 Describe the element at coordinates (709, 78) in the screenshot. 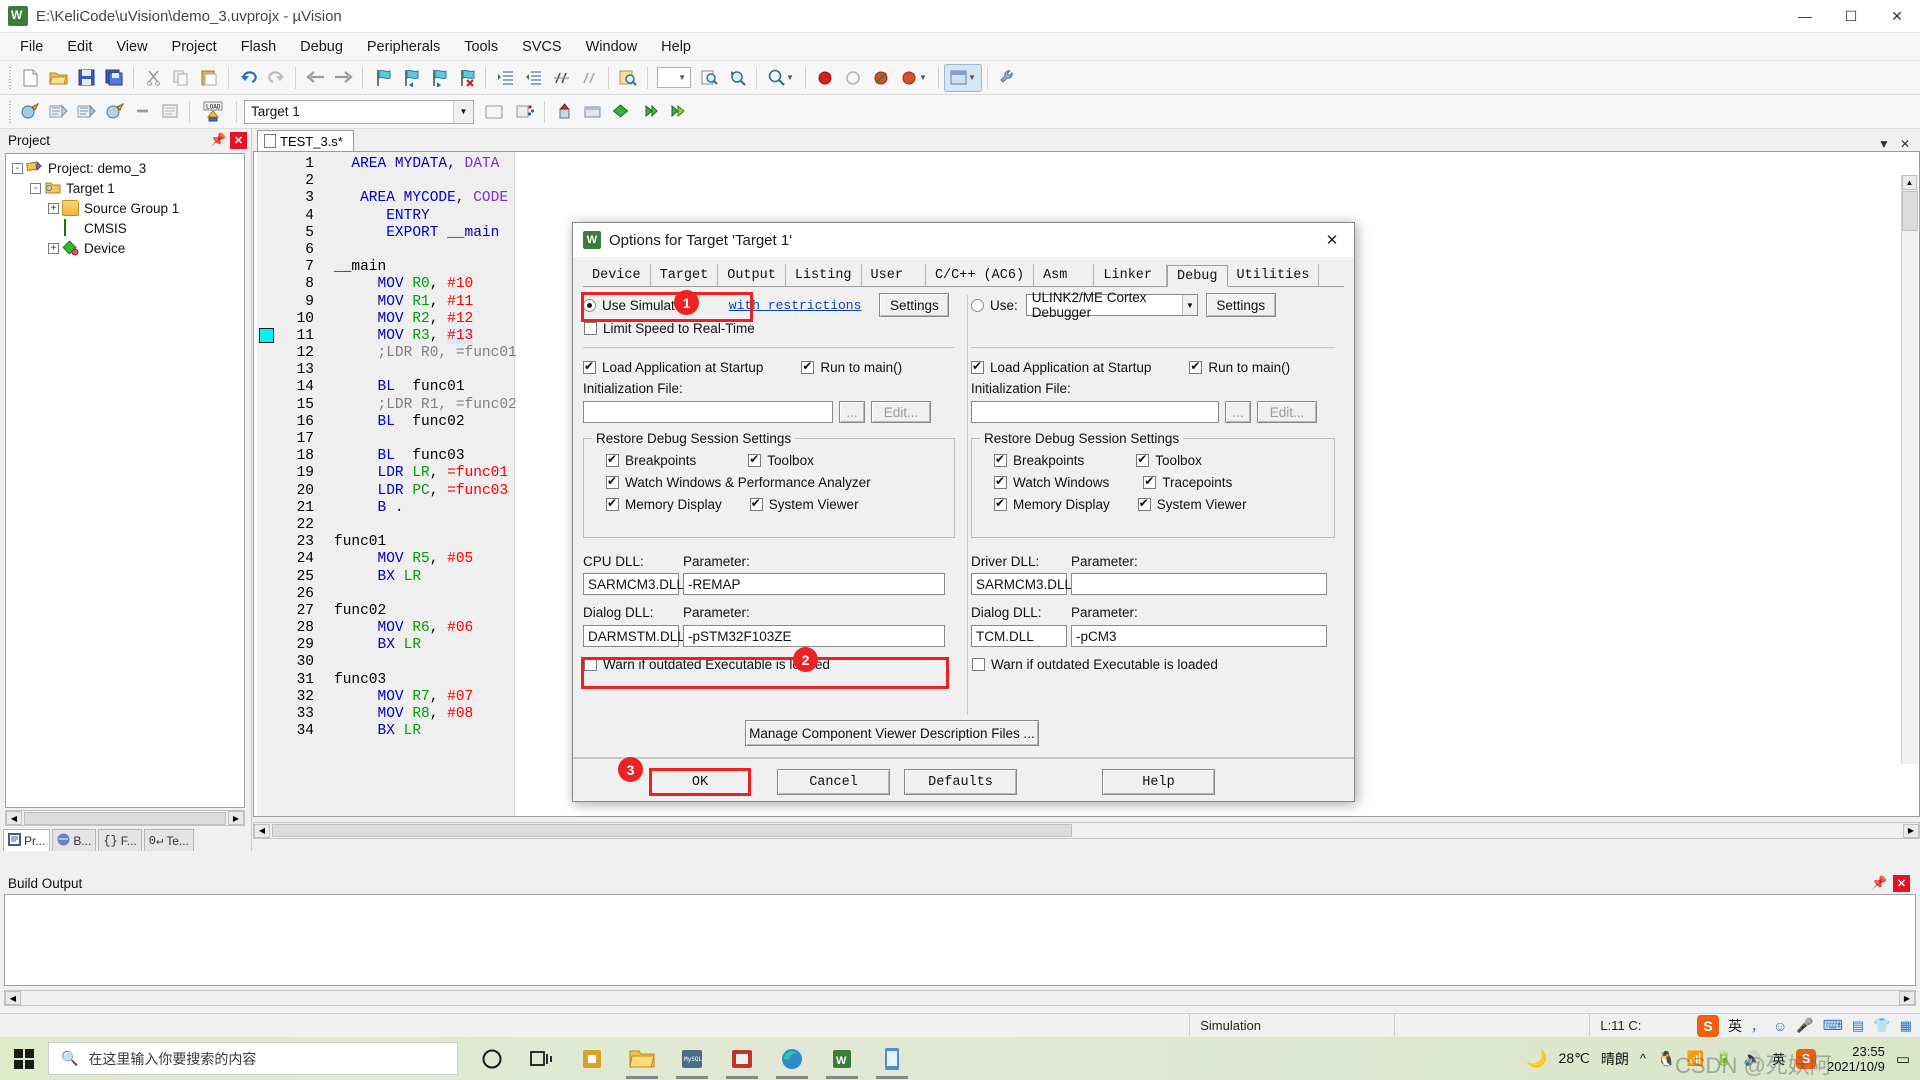

I see `find-icon` at that location.